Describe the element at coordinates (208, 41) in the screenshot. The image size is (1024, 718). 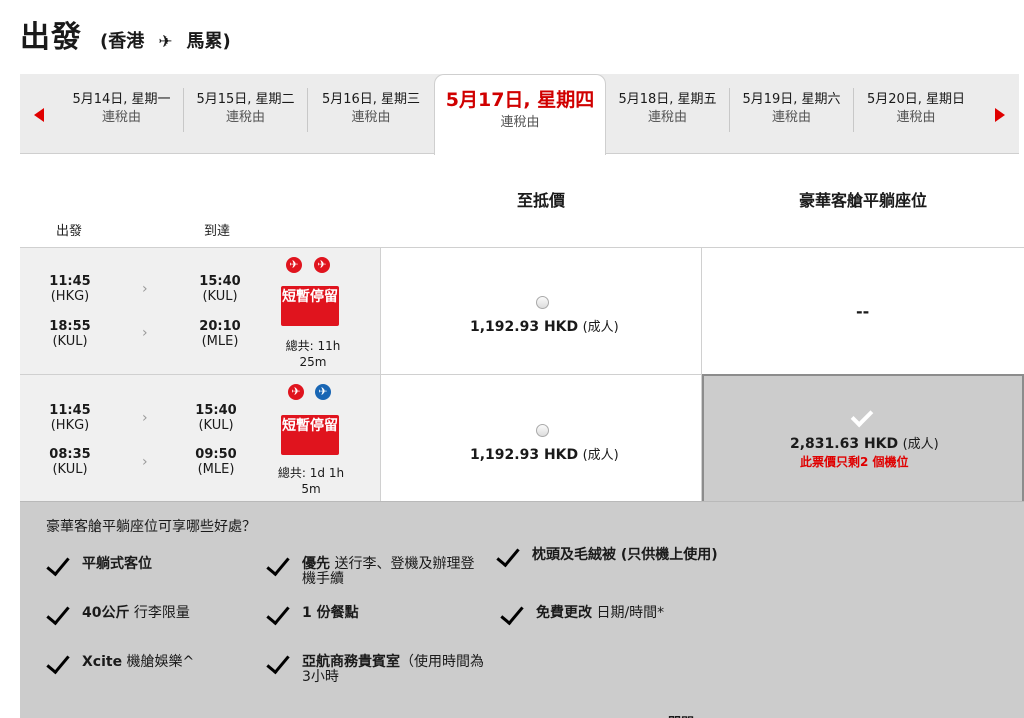
I see `destination: 馬累)` at that location.